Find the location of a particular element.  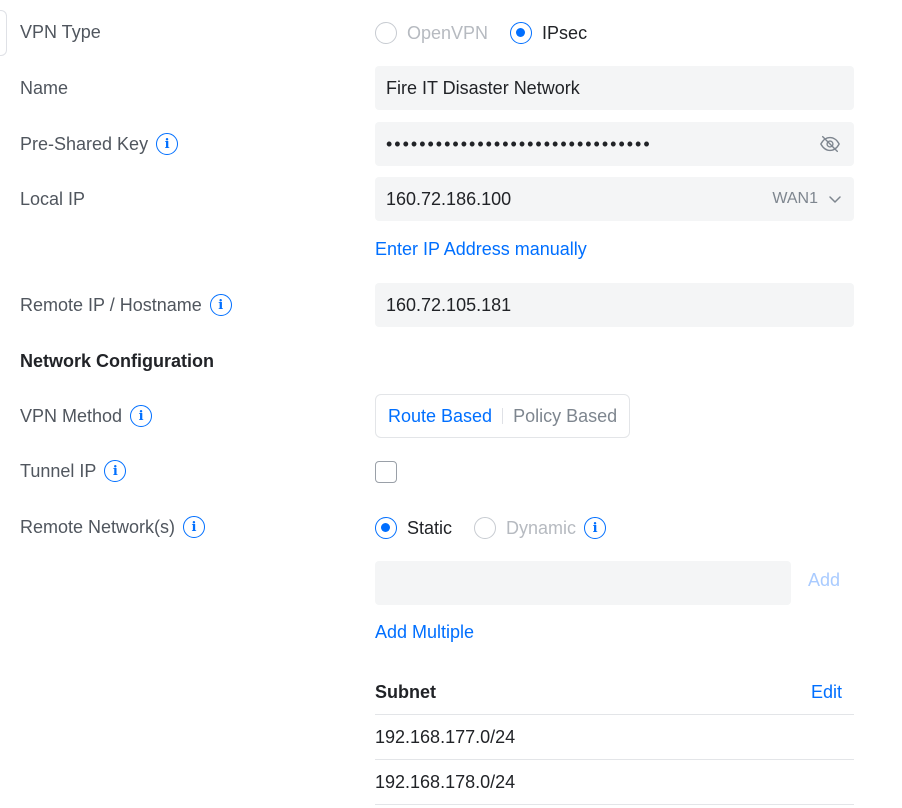

radio-openvpn-circle is located at coordinates (386, 33).